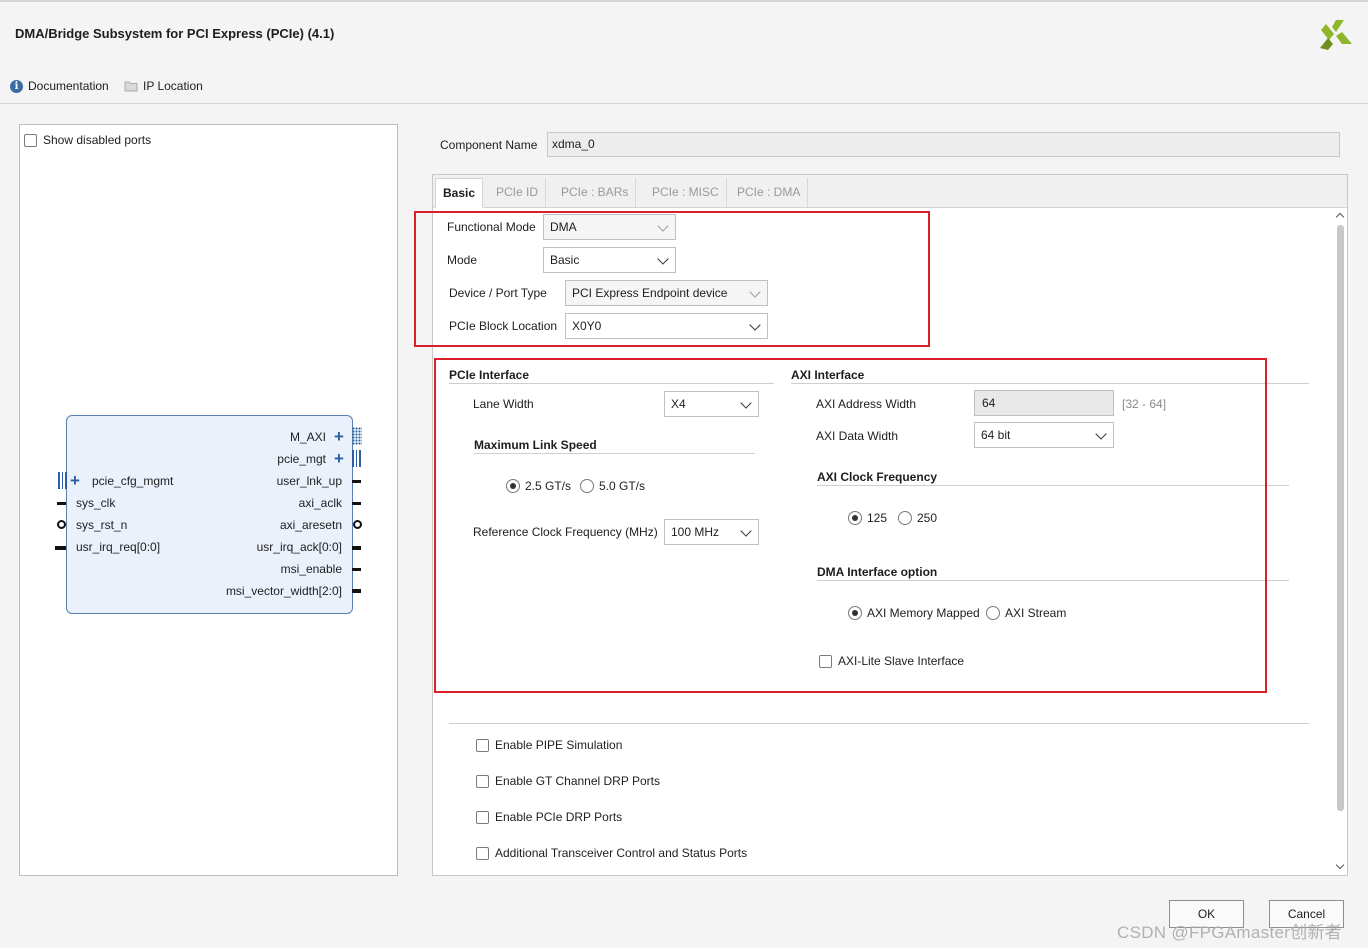 This screenshot has height=948, width=1368. Describe the element at coordinates (97, 140) in the screenshot. I see `show-disabled-ports-label: Show disabled ports` at that location.